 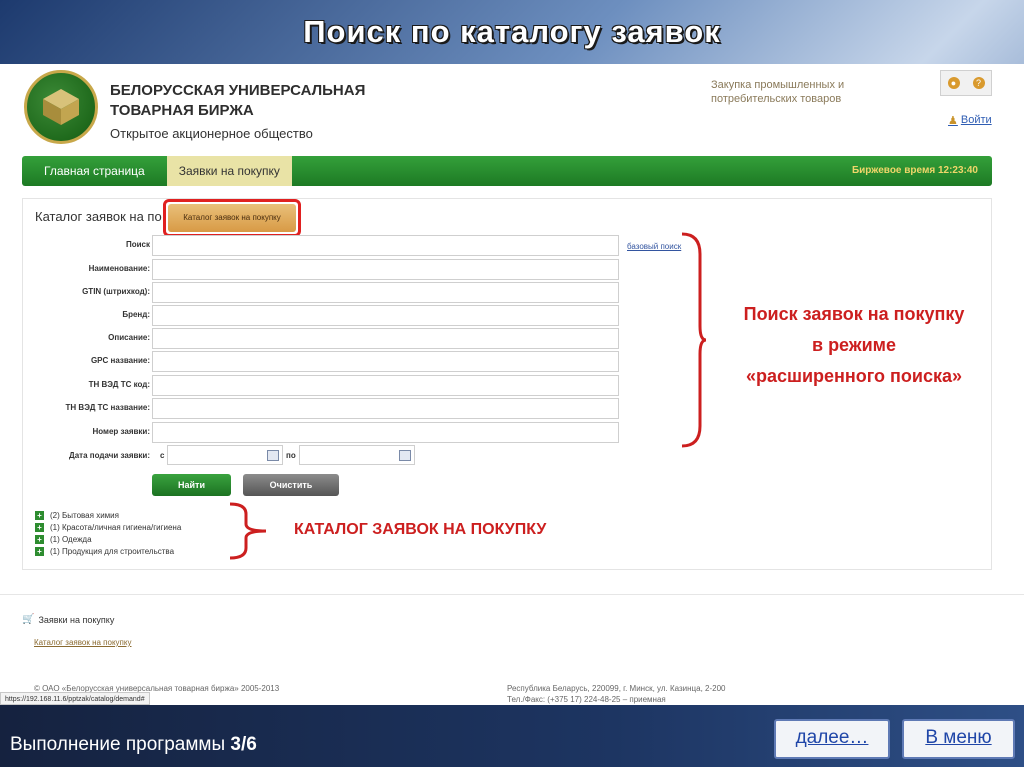 What do you see at coordinates (385, 338) in the screenshot?
I see `description-field` at bounding box center [385, 338].